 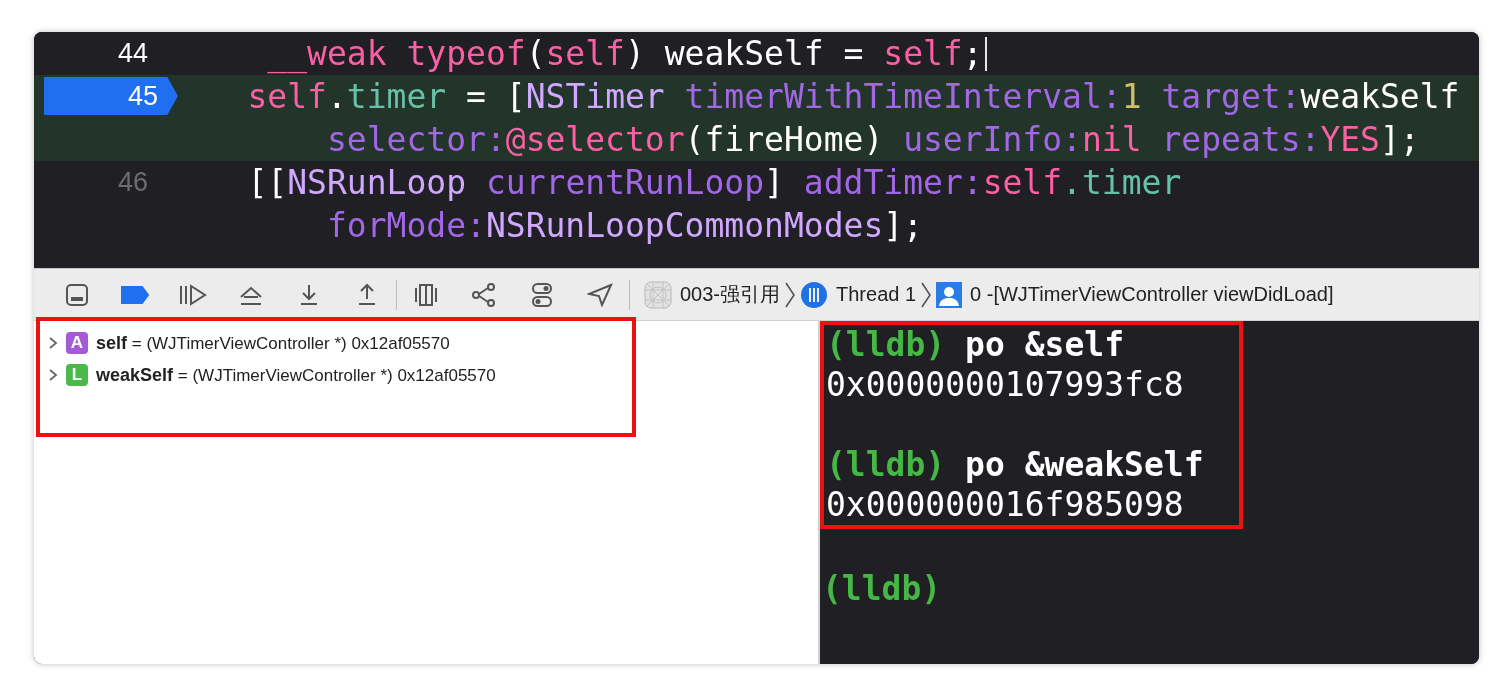 What do you see at coordinates (1015, 465) in the screenshot?
I see `console-command: (lldb) po &weakSelf` at bounding box center [1015, 465].